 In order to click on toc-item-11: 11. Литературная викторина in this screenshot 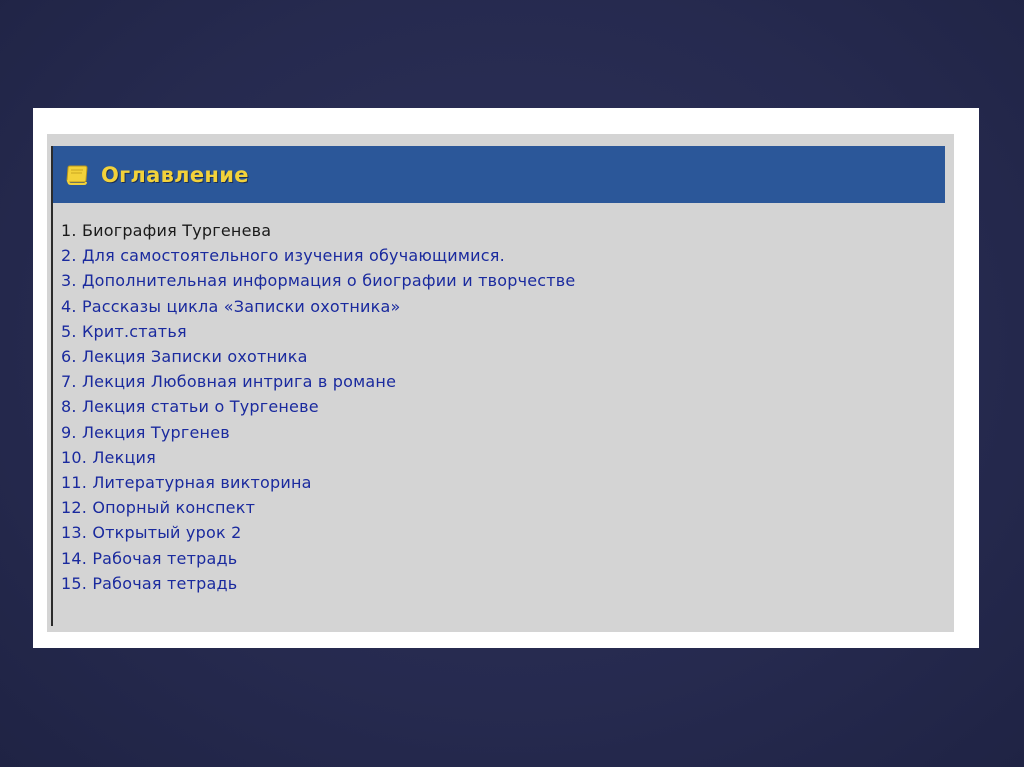, I will do `click(318, 482)`.